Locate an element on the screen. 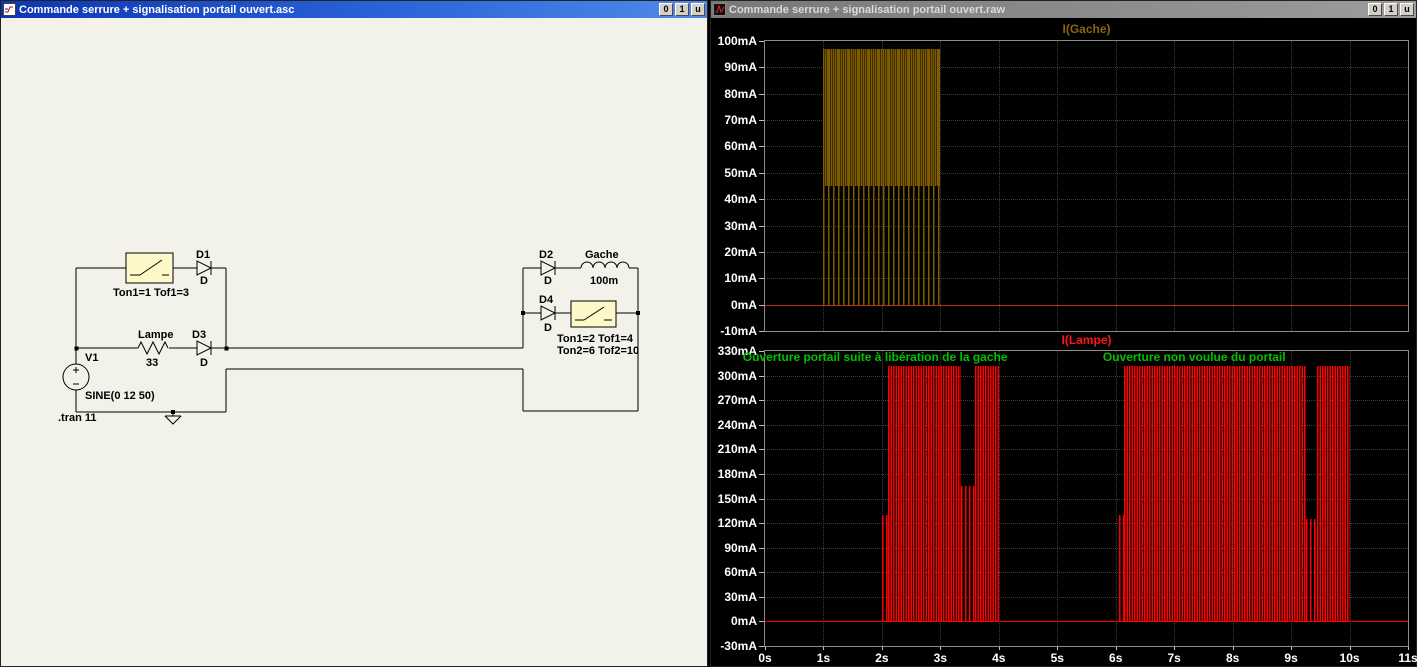 This screenshot has width=1417, height=667. trace-label: I(Lampe) is located at coordinates (1086, 340).